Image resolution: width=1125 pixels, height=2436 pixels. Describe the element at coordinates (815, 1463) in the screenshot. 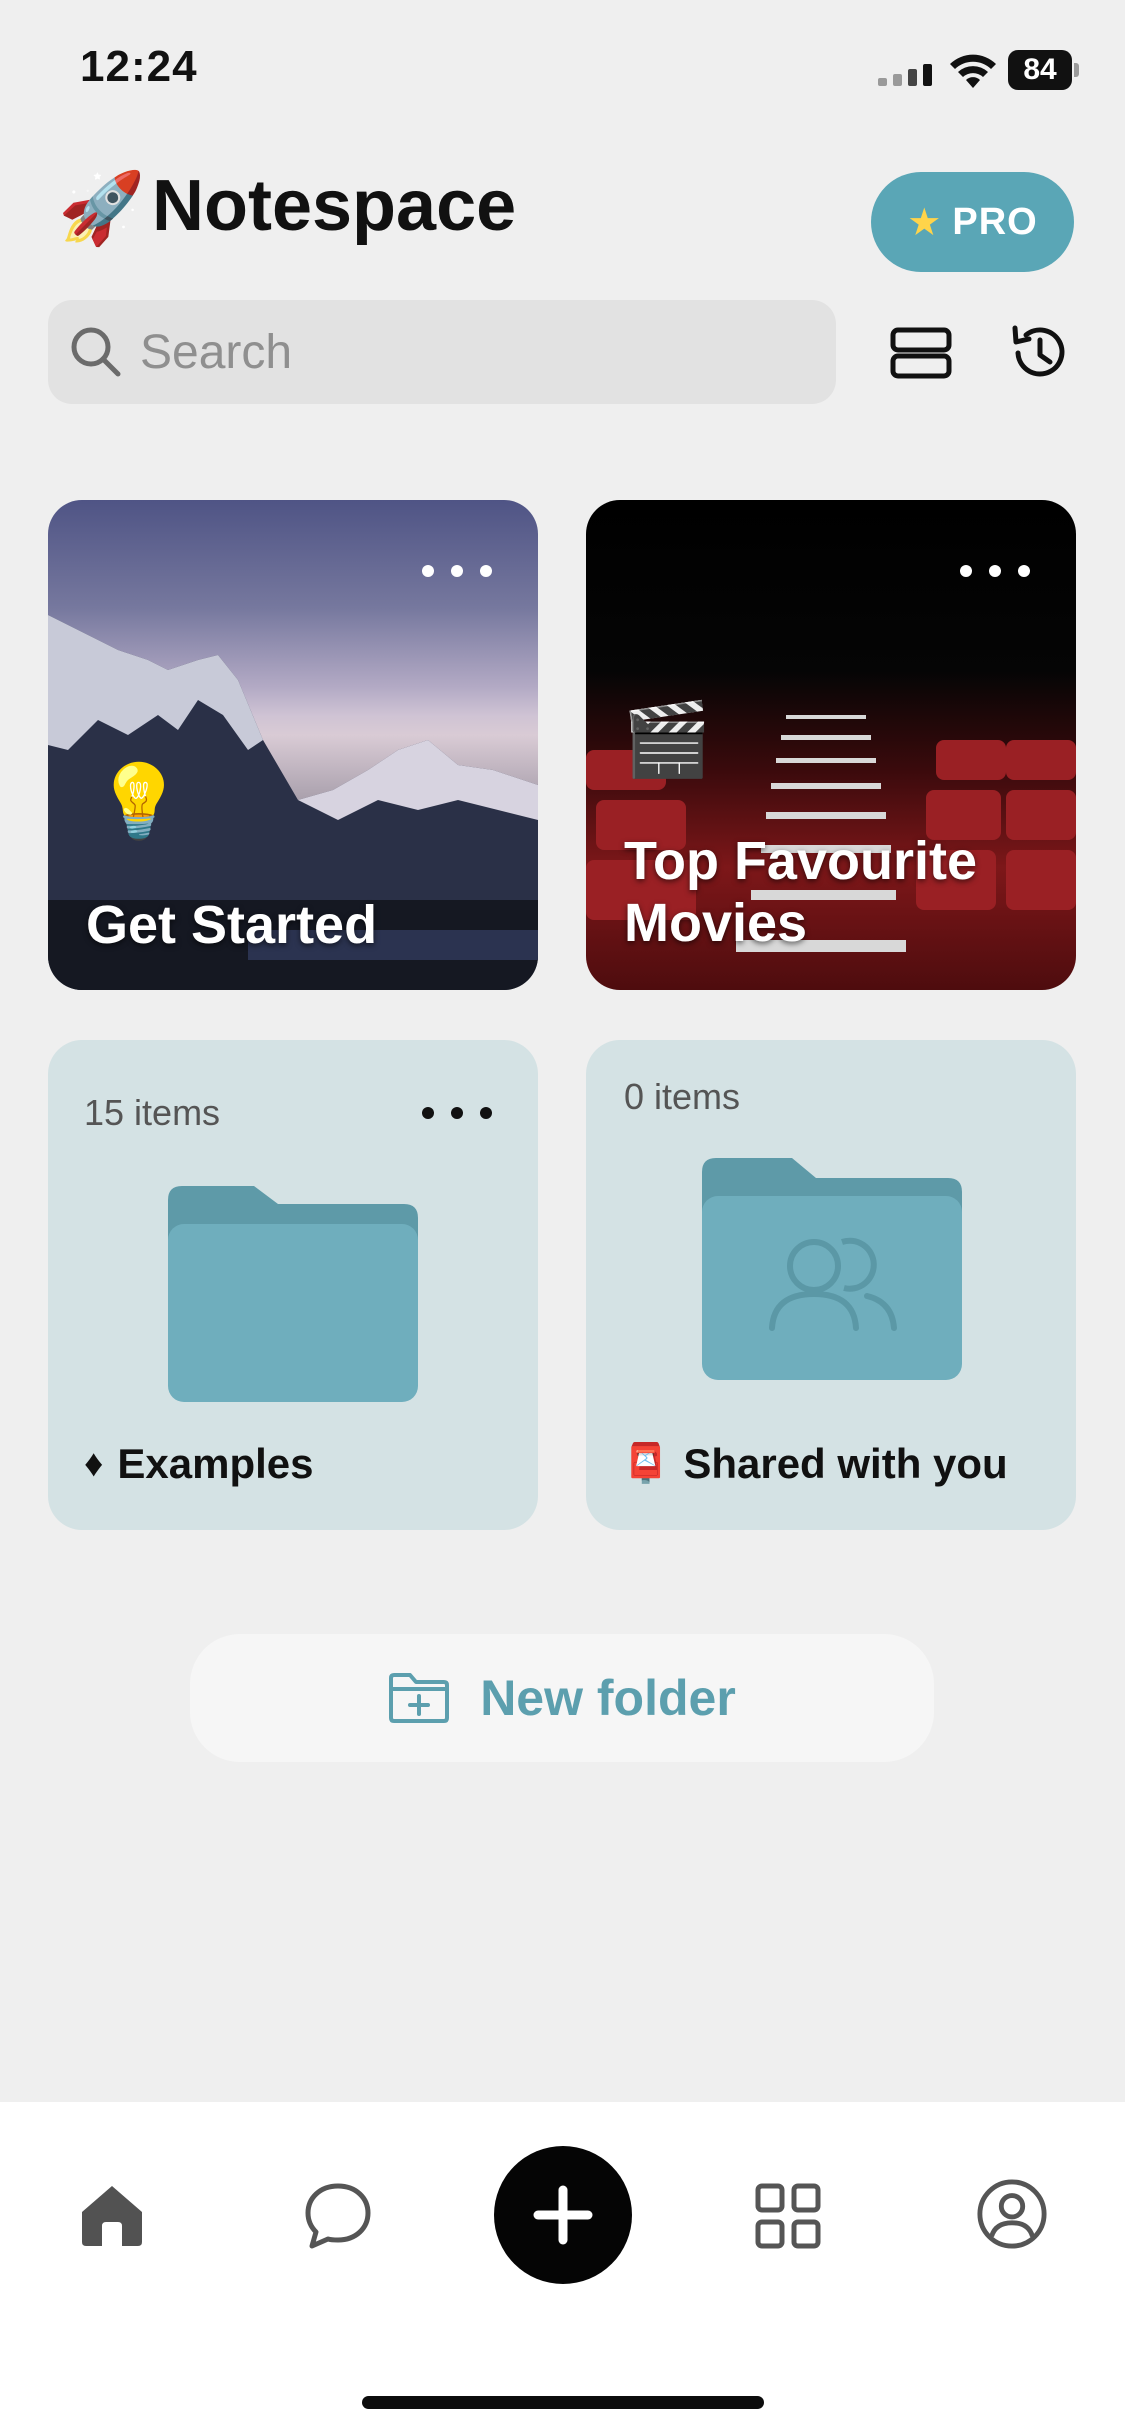

I see `folder-name: 📮 Shared with you` at that location.